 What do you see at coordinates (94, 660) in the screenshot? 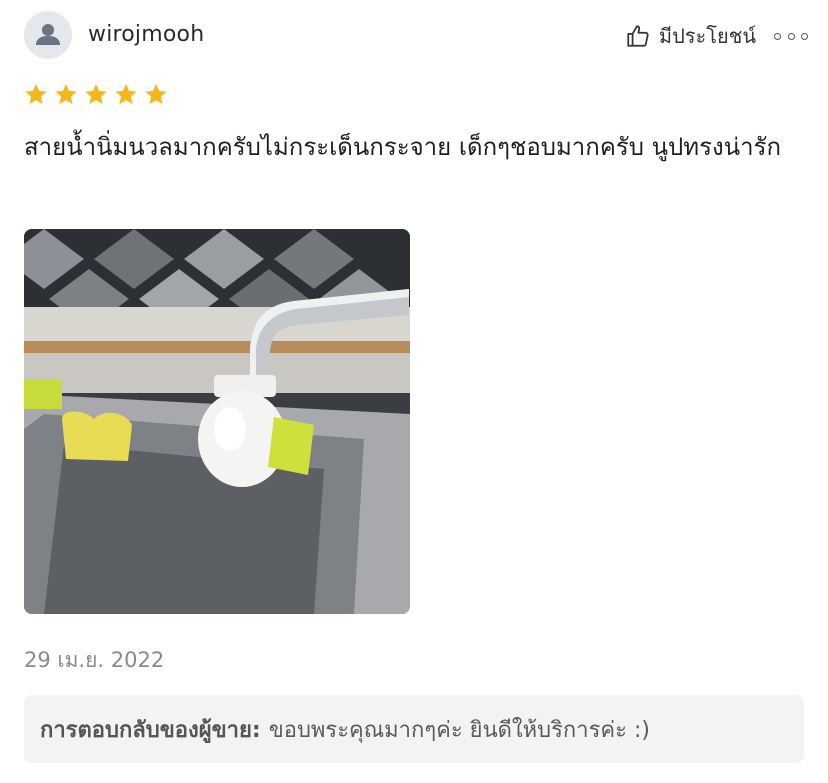
I see `review-date: 29 เม.ย. 2022` at bounding box center [94, 660].